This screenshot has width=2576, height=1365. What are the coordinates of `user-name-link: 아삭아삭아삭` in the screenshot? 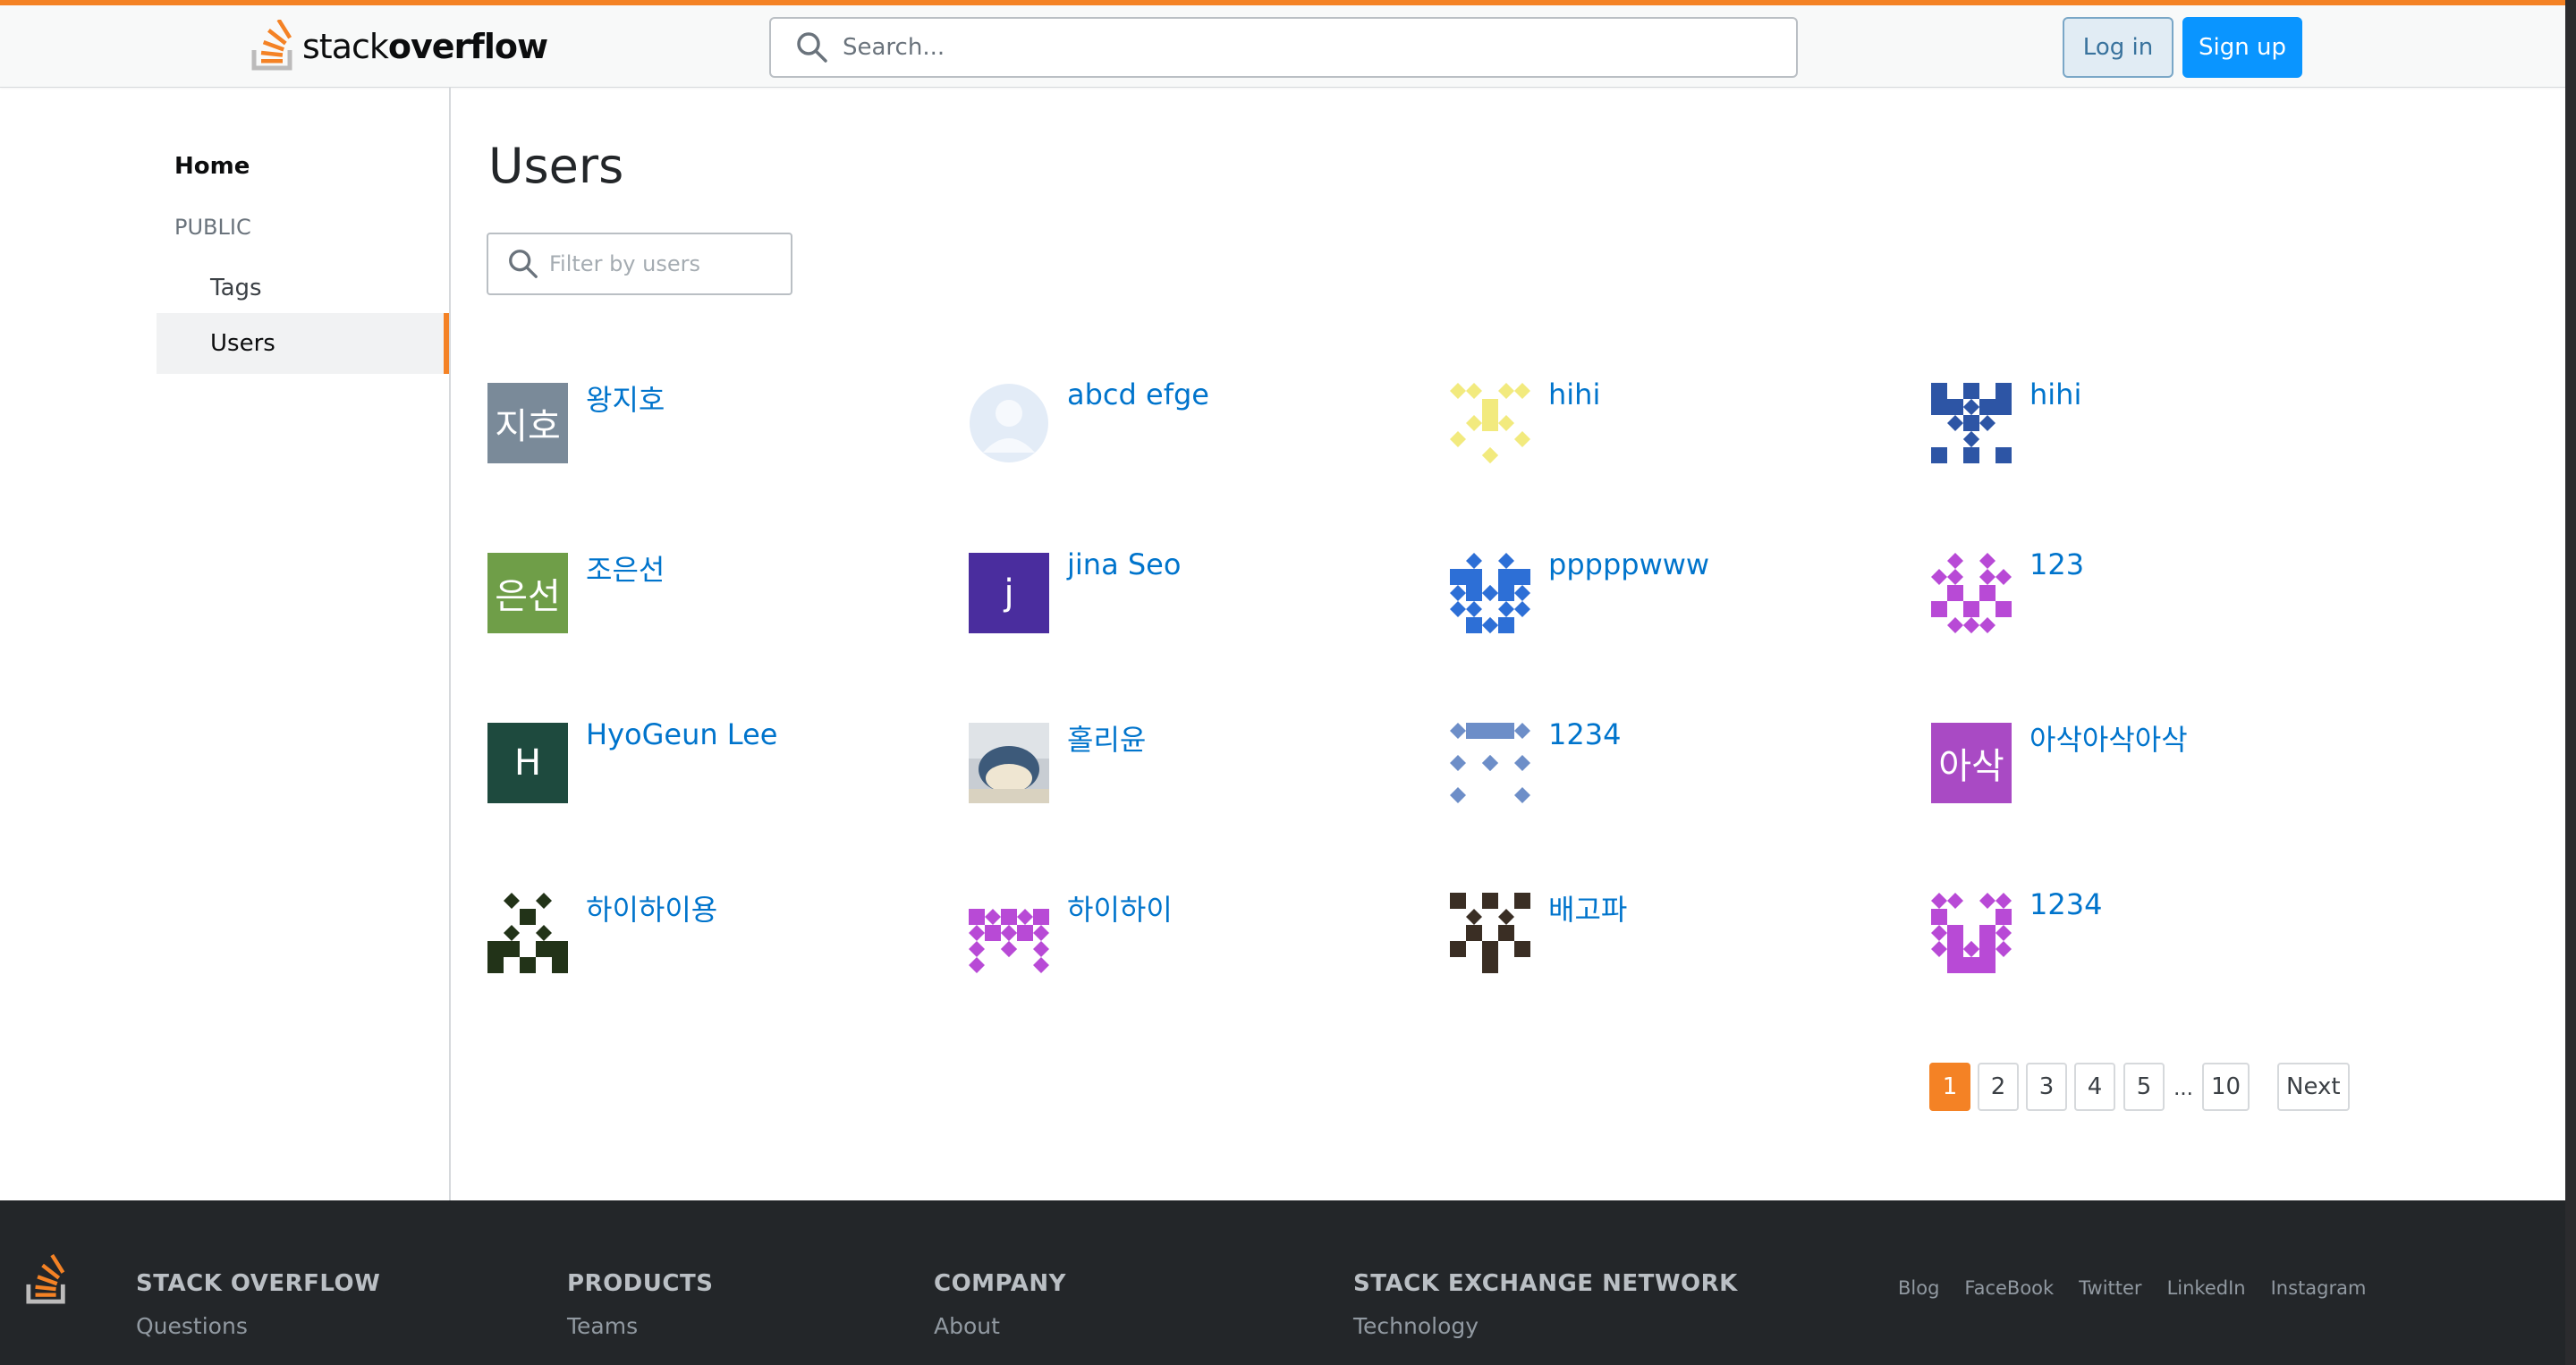 It's located at (2108, 738).